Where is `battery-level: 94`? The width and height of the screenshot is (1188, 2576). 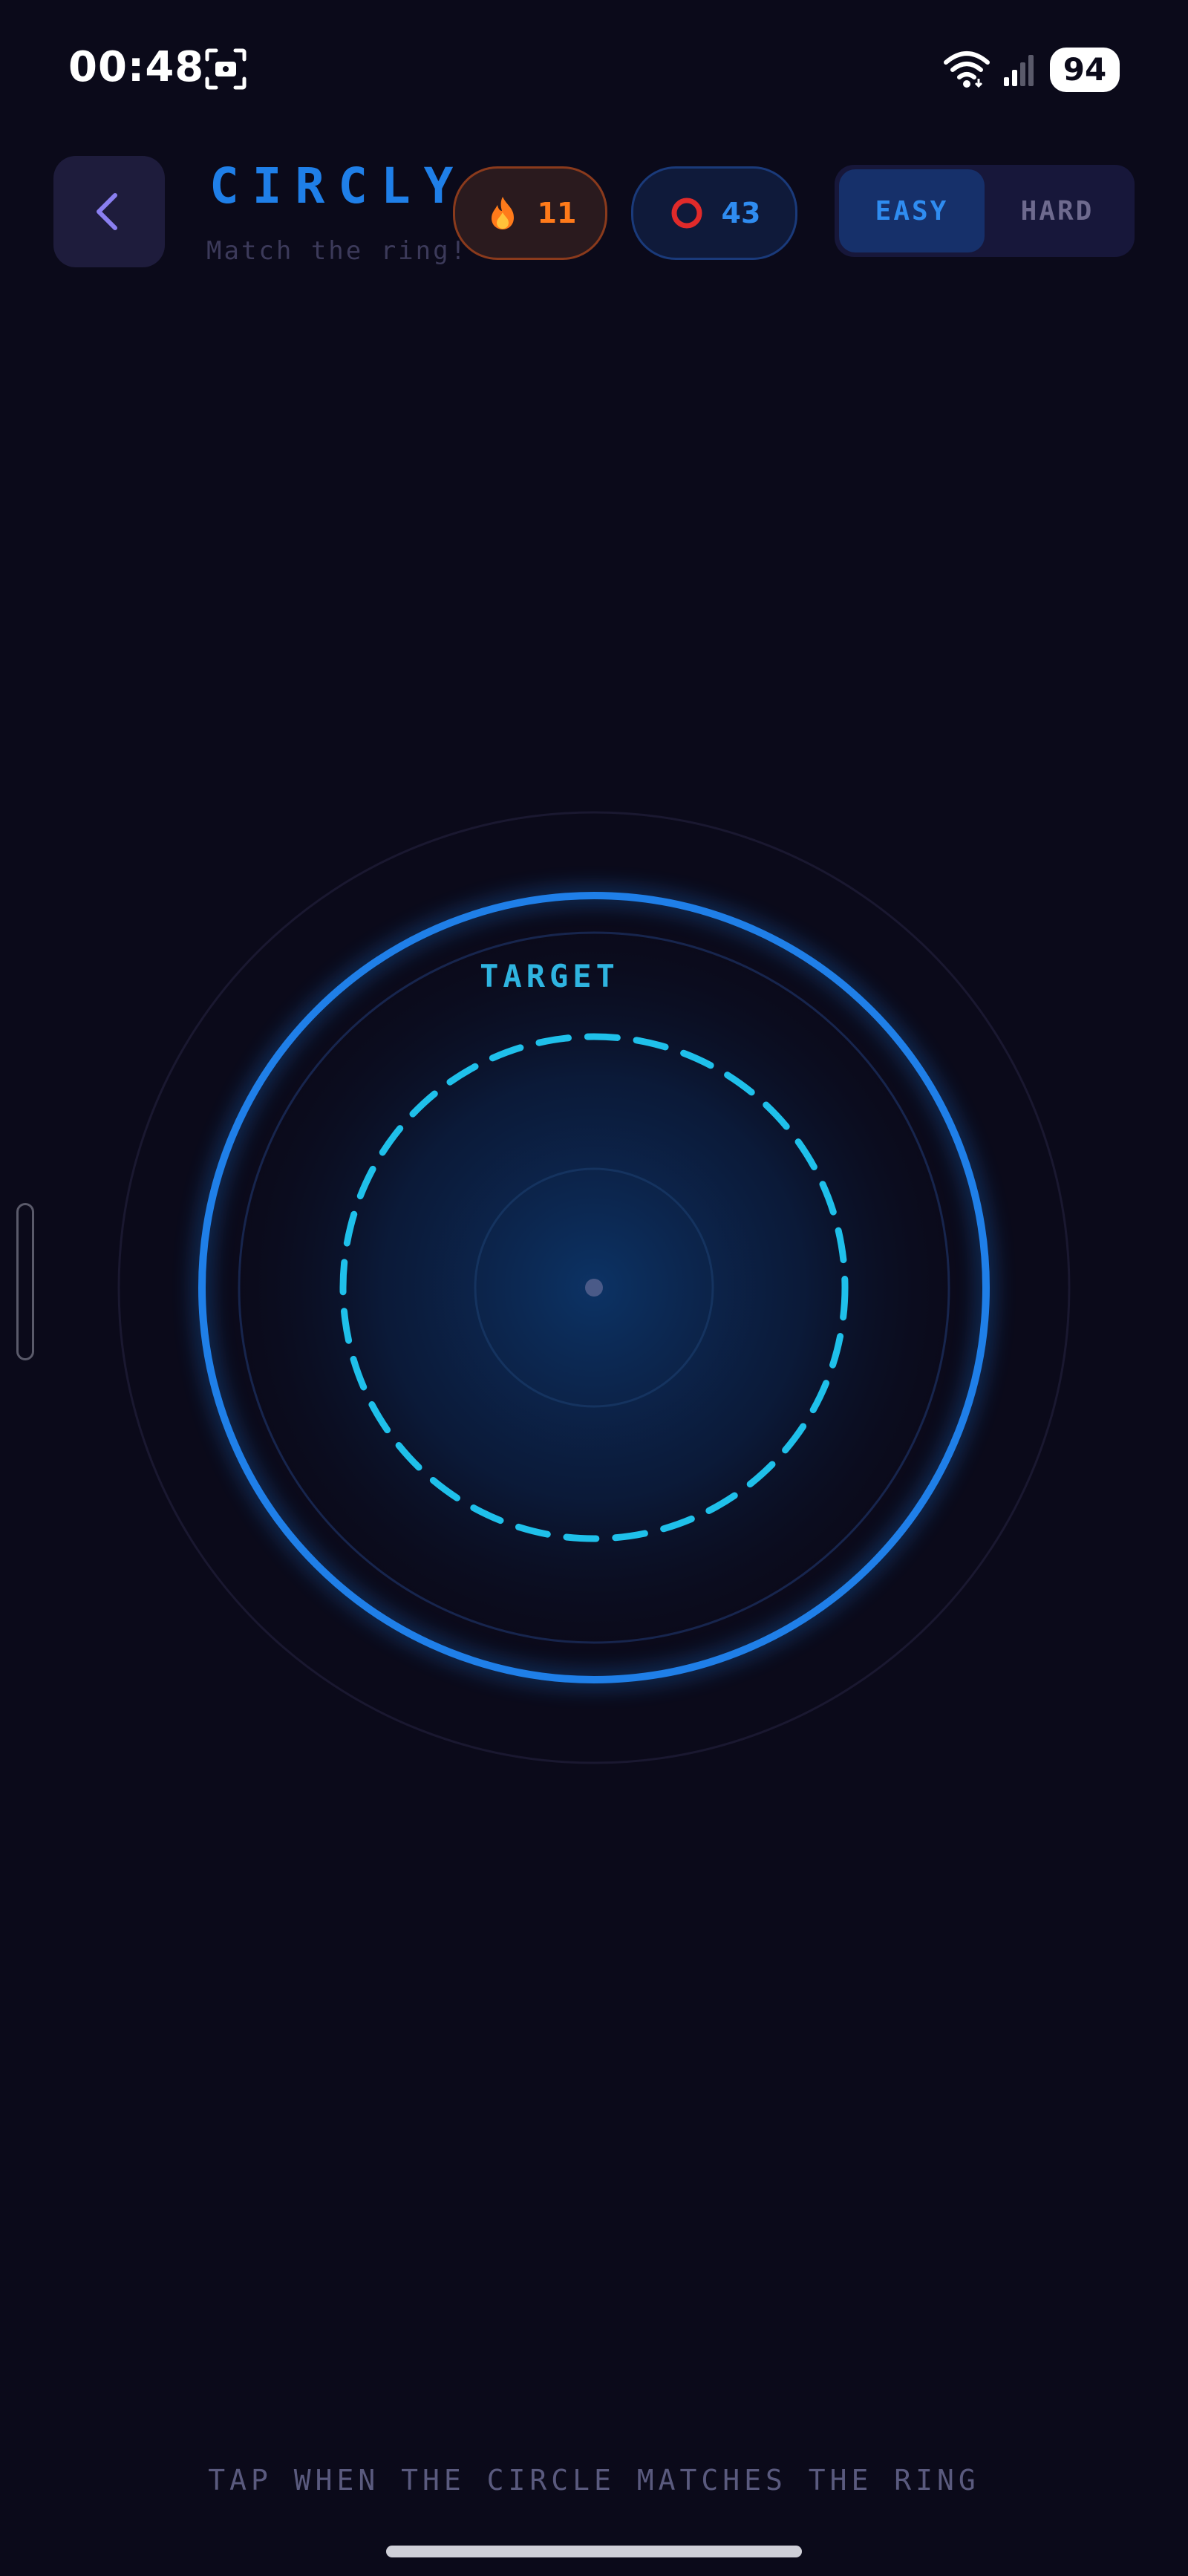 battery-level: 94 is located at coordinates (1085, 70).